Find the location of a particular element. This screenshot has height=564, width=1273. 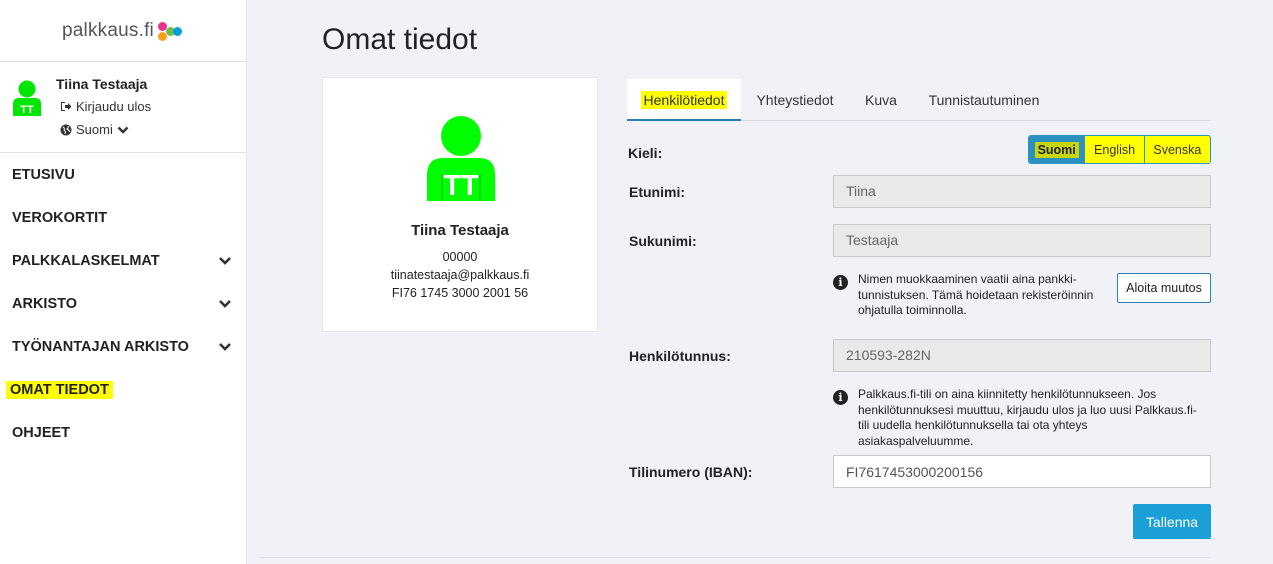

tab-label: Yhteystiedot is located at coordinates (795, 100).